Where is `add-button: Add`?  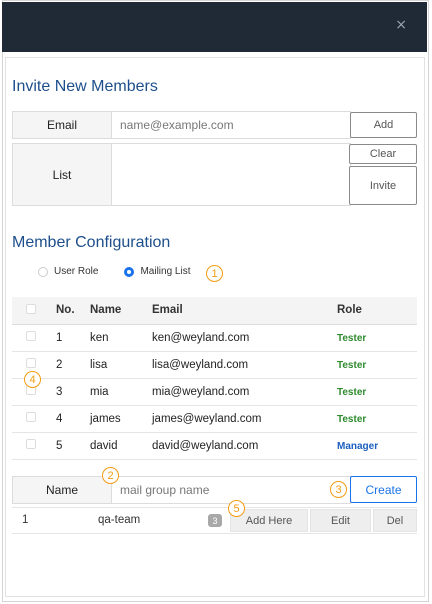 add-button: Add is located at coordinates (383, 125).